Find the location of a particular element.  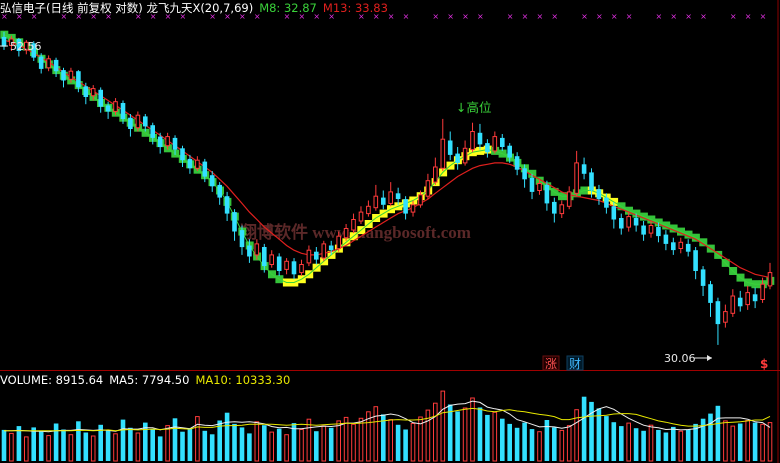

cai-badge-text: 财 is located at coordinates (575, 364).